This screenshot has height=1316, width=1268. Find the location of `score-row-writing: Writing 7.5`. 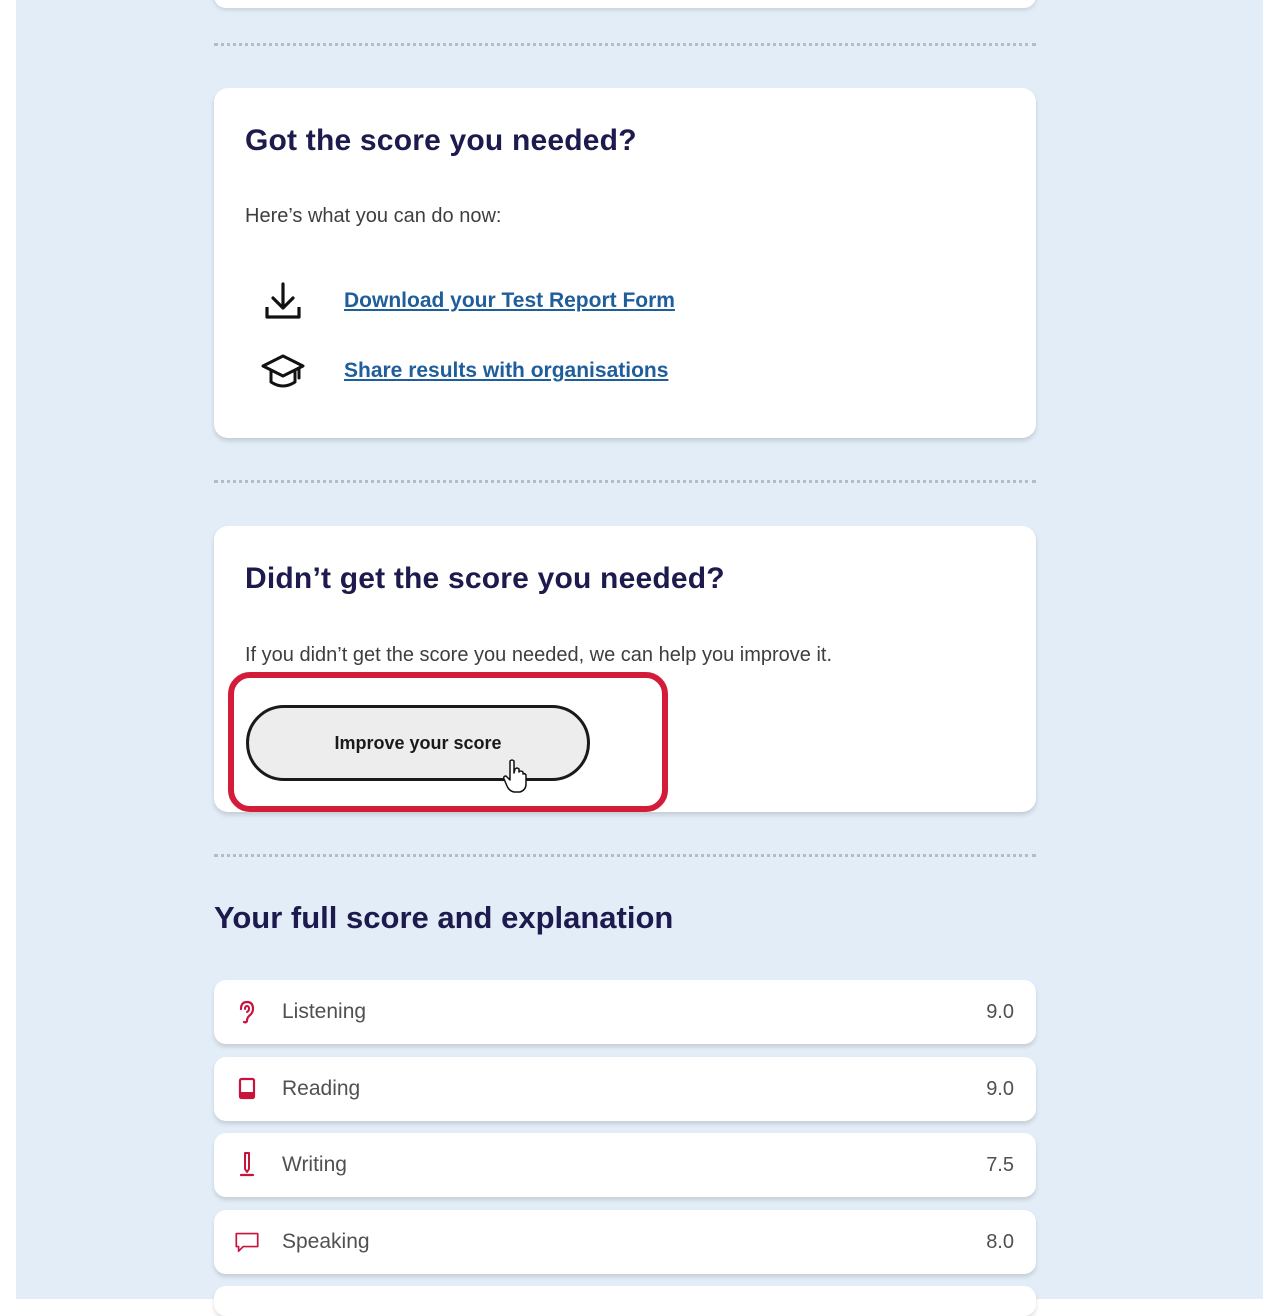

score-row-writing: Writing 7.5 is located at coordinates (625, 1165).